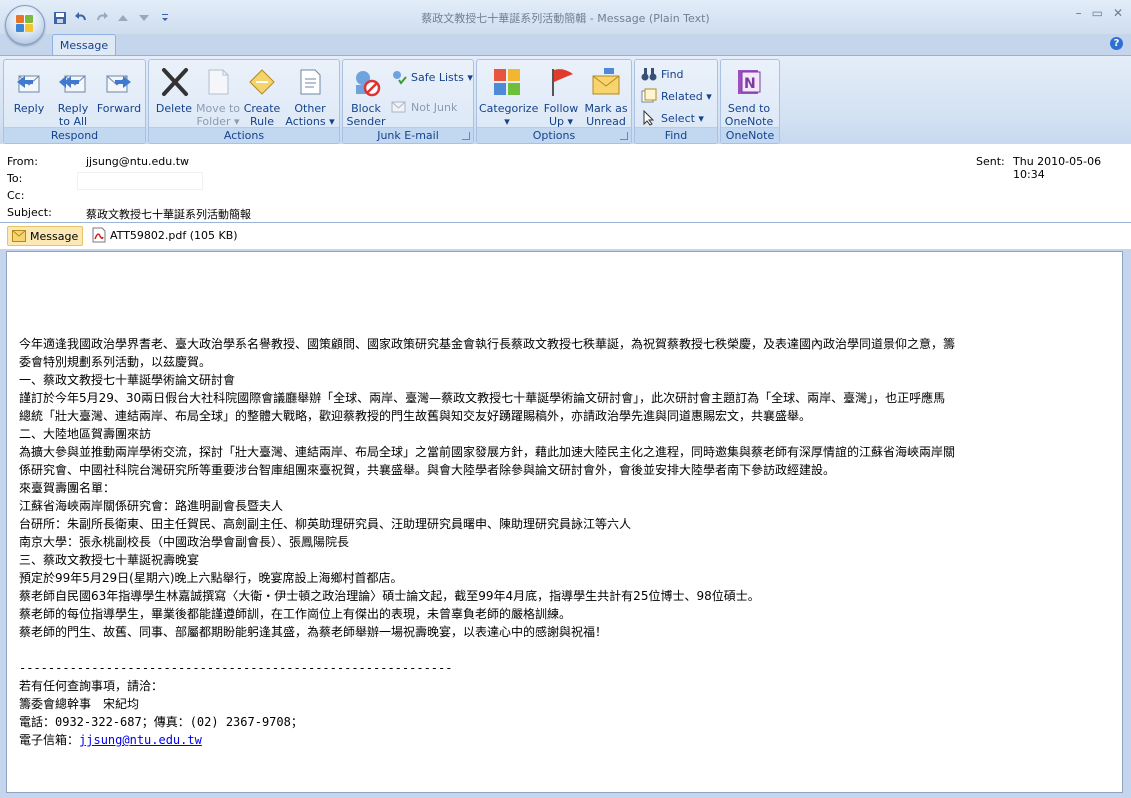 This screenshot has width=1131, height=798. I want to click on group-respond: Reply Reply to All Forward Respond, so click(74, 101).